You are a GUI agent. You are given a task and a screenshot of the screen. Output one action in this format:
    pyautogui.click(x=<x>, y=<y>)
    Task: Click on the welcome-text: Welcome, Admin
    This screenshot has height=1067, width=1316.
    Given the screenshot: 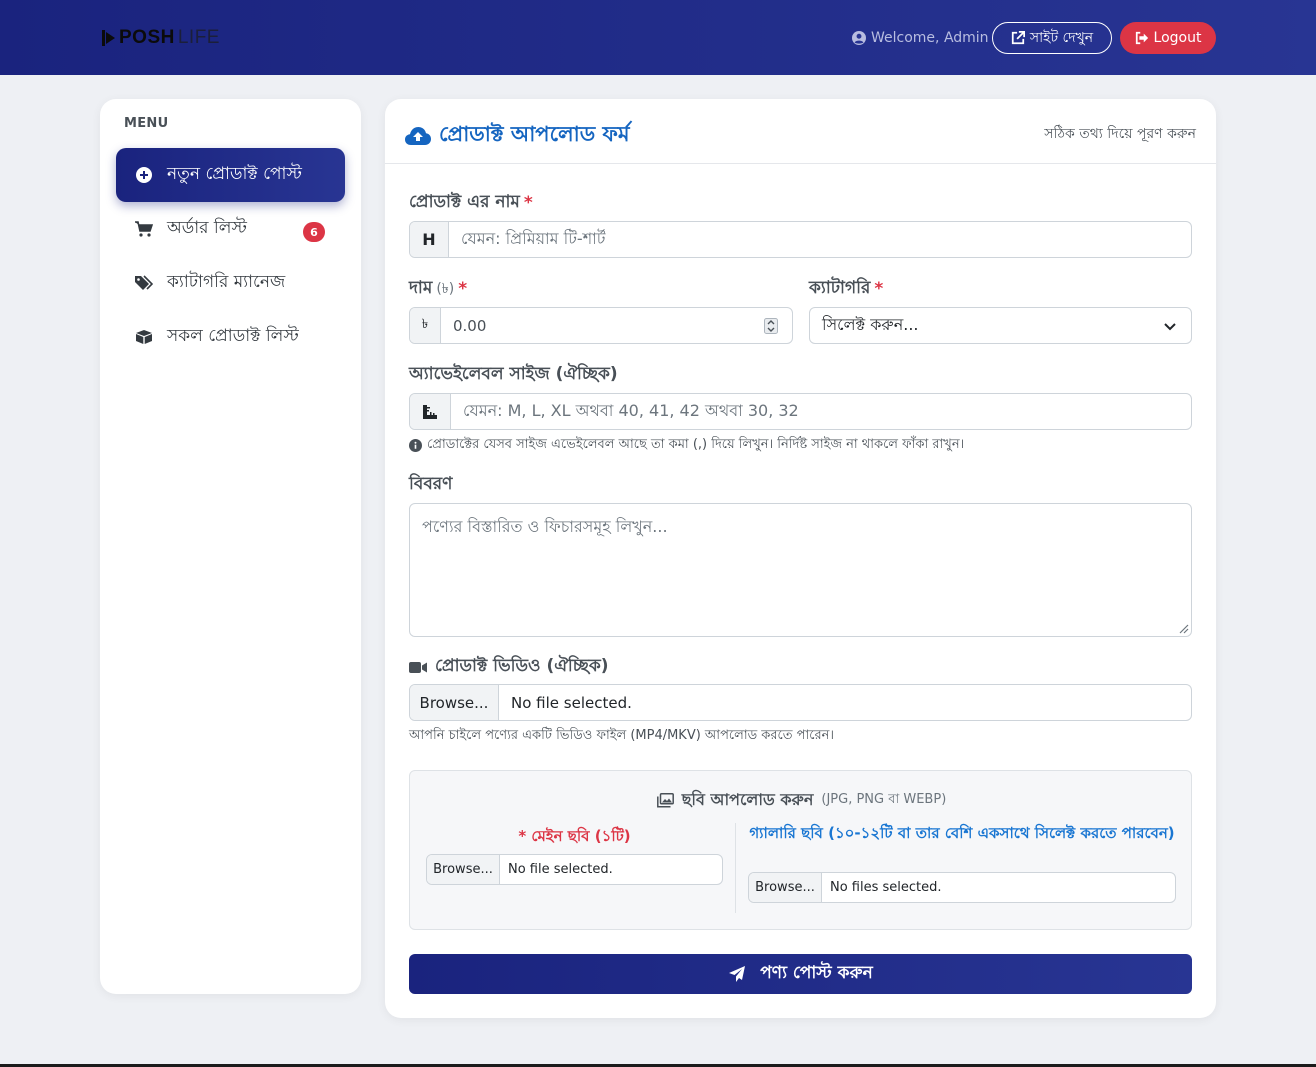 What is the action you would take?
    pyautogui.click(x=920, y=38)
    